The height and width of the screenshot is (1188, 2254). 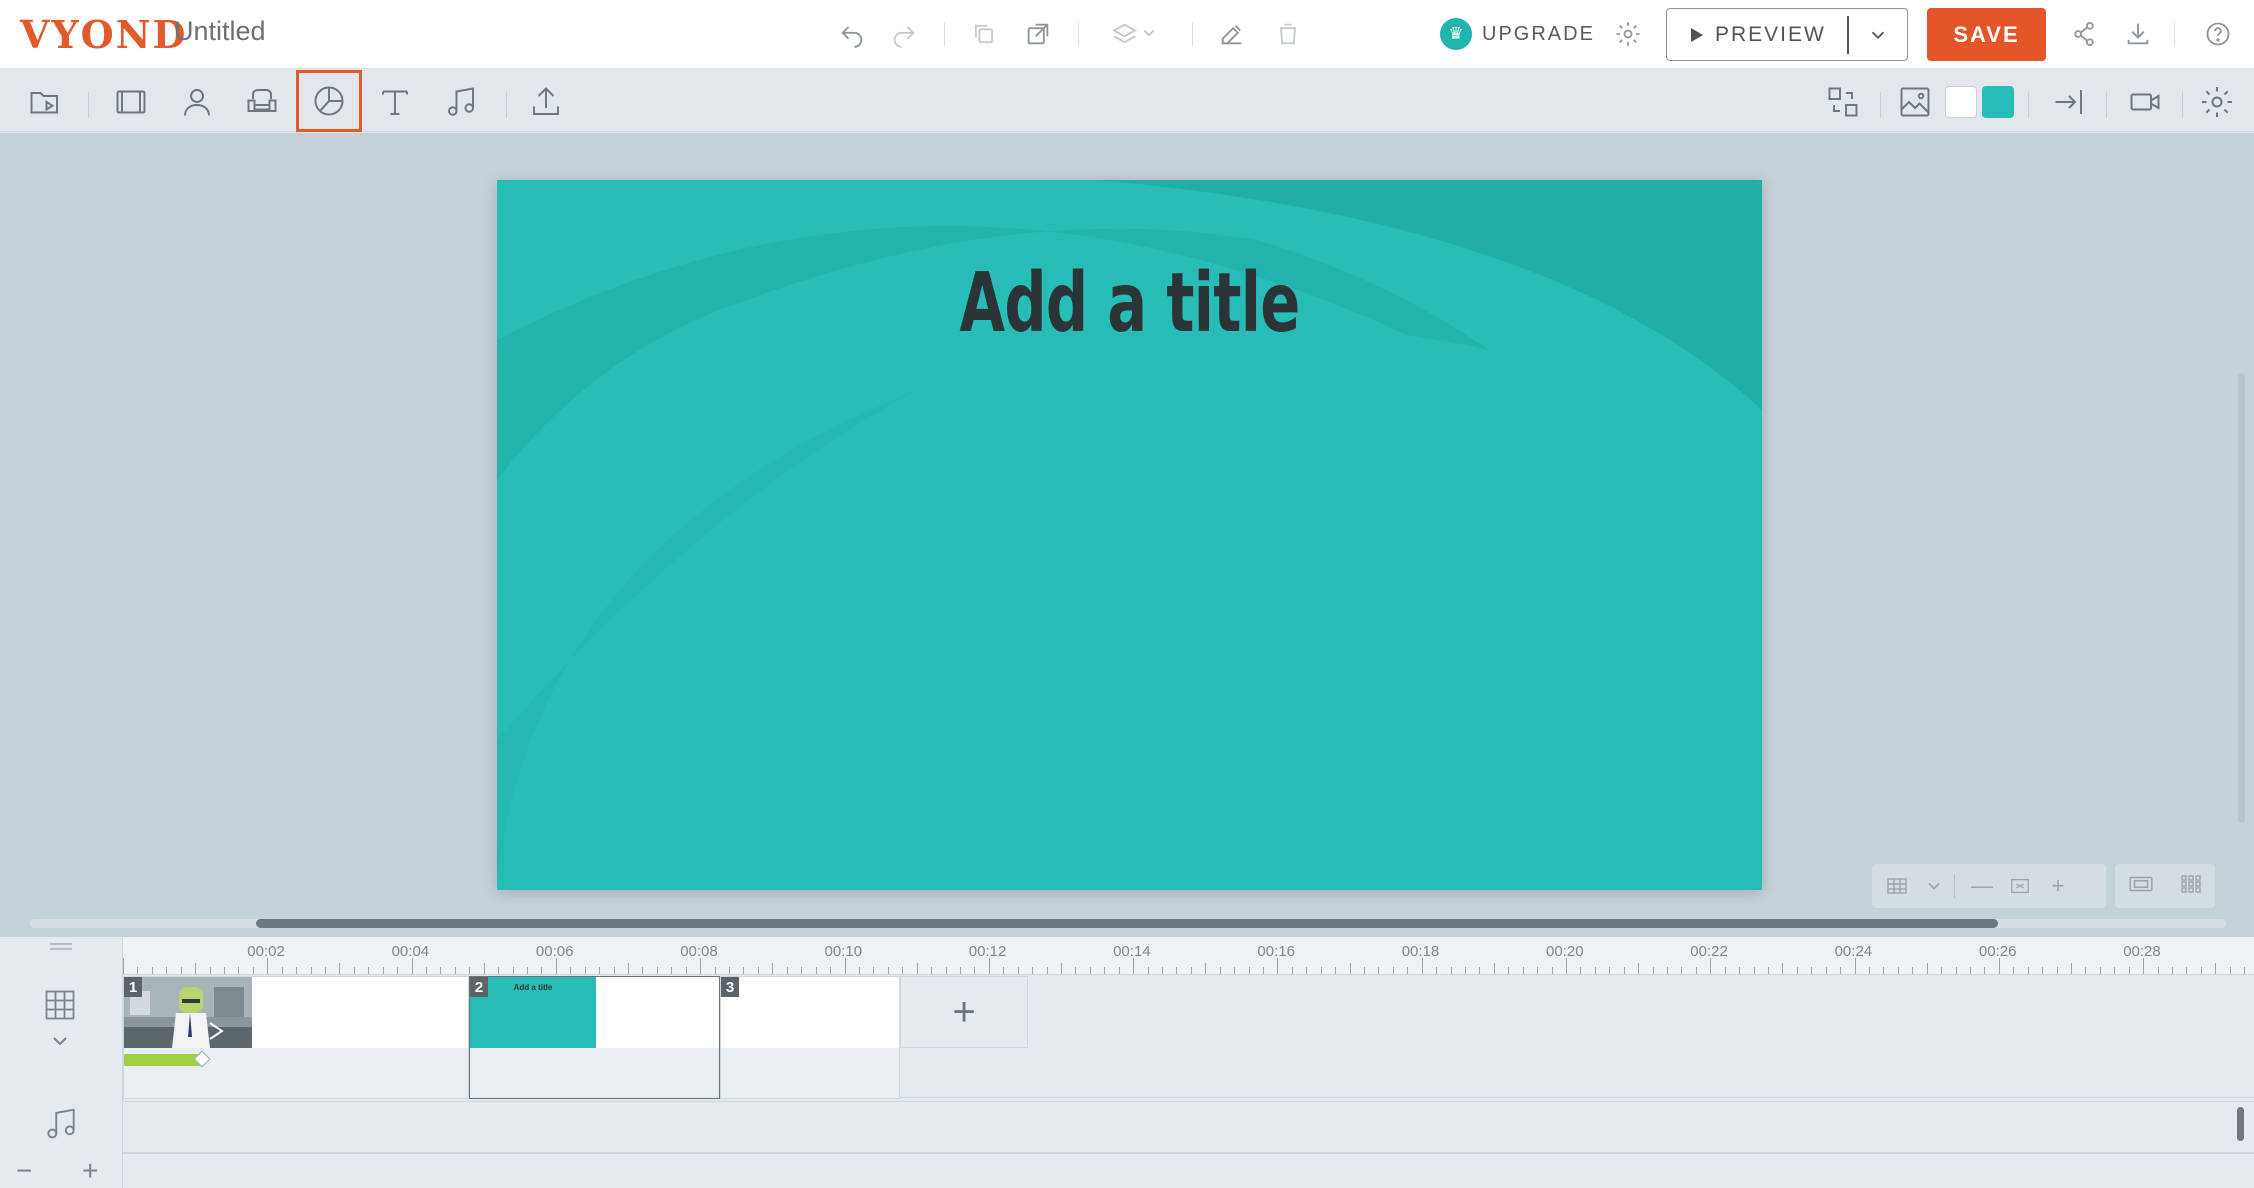 I want to click on scene-thumbnail-1: 1, so click(x=296, y=1037).